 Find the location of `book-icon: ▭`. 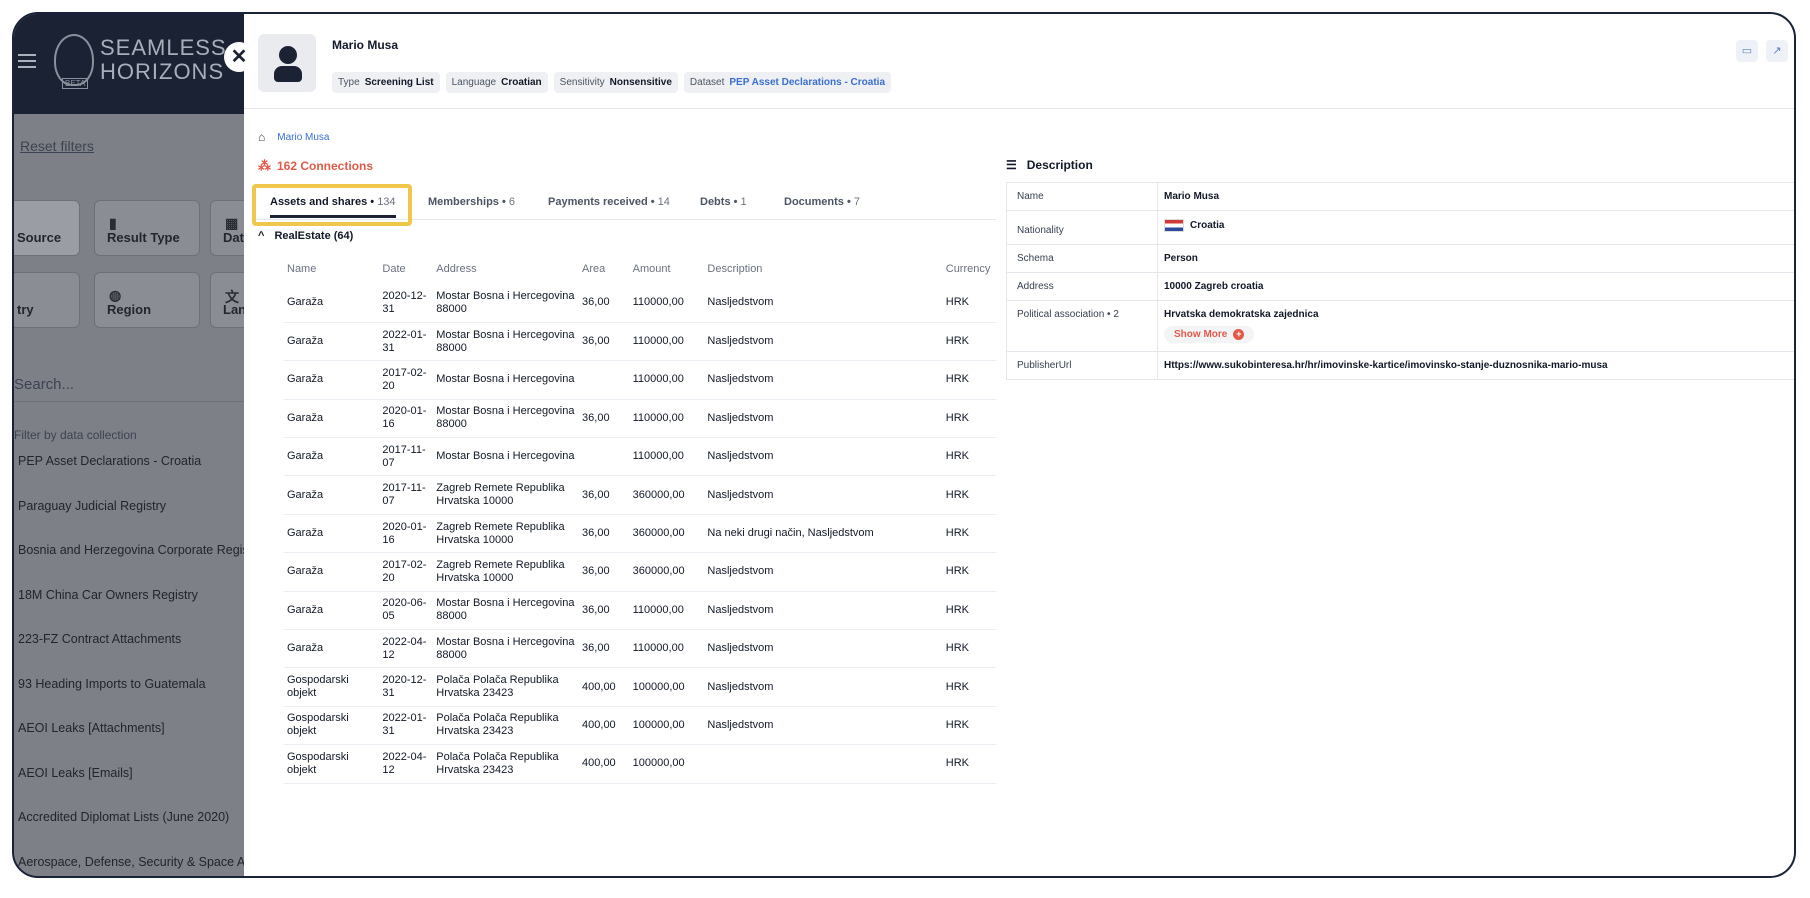

book-icon: ▭ is located at coordinates (1747, 51).